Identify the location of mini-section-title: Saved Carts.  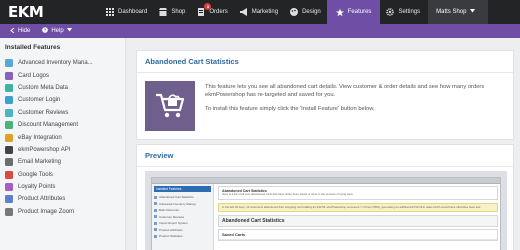
(358, 235).